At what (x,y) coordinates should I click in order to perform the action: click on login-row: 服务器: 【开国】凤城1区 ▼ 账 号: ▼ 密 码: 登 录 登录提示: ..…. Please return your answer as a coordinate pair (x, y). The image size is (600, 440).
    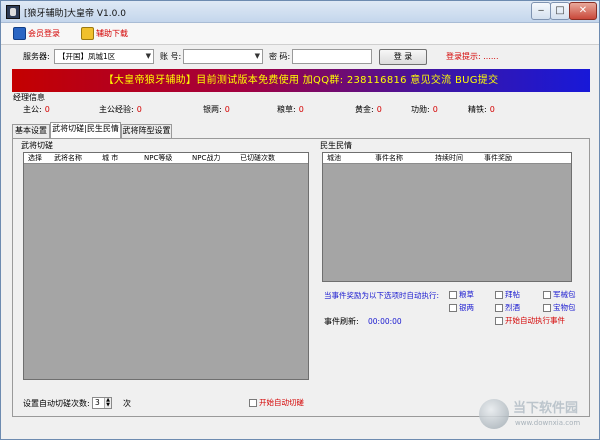
    Looking at the image, I should click on (301, 58).